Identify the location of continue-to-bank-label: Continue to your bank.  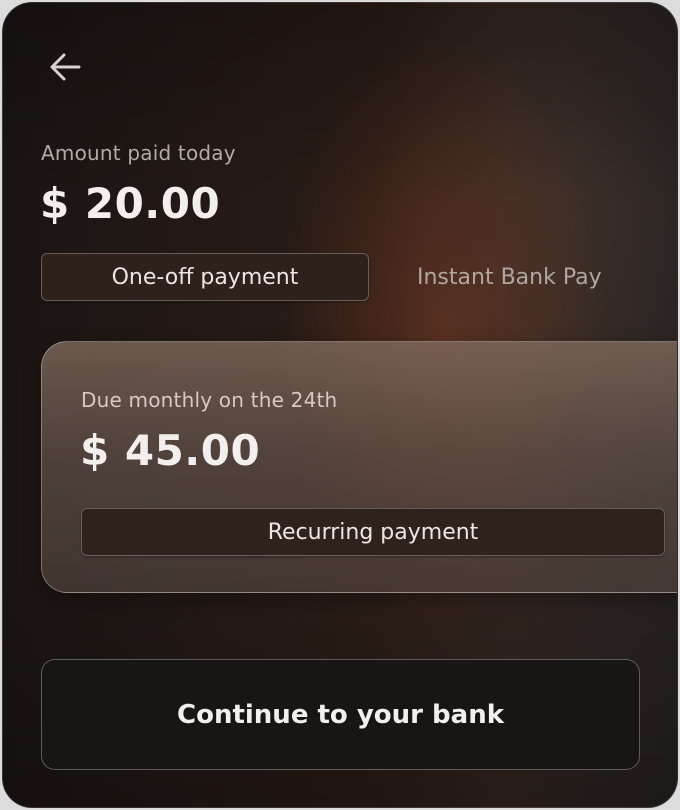
(340, 714).